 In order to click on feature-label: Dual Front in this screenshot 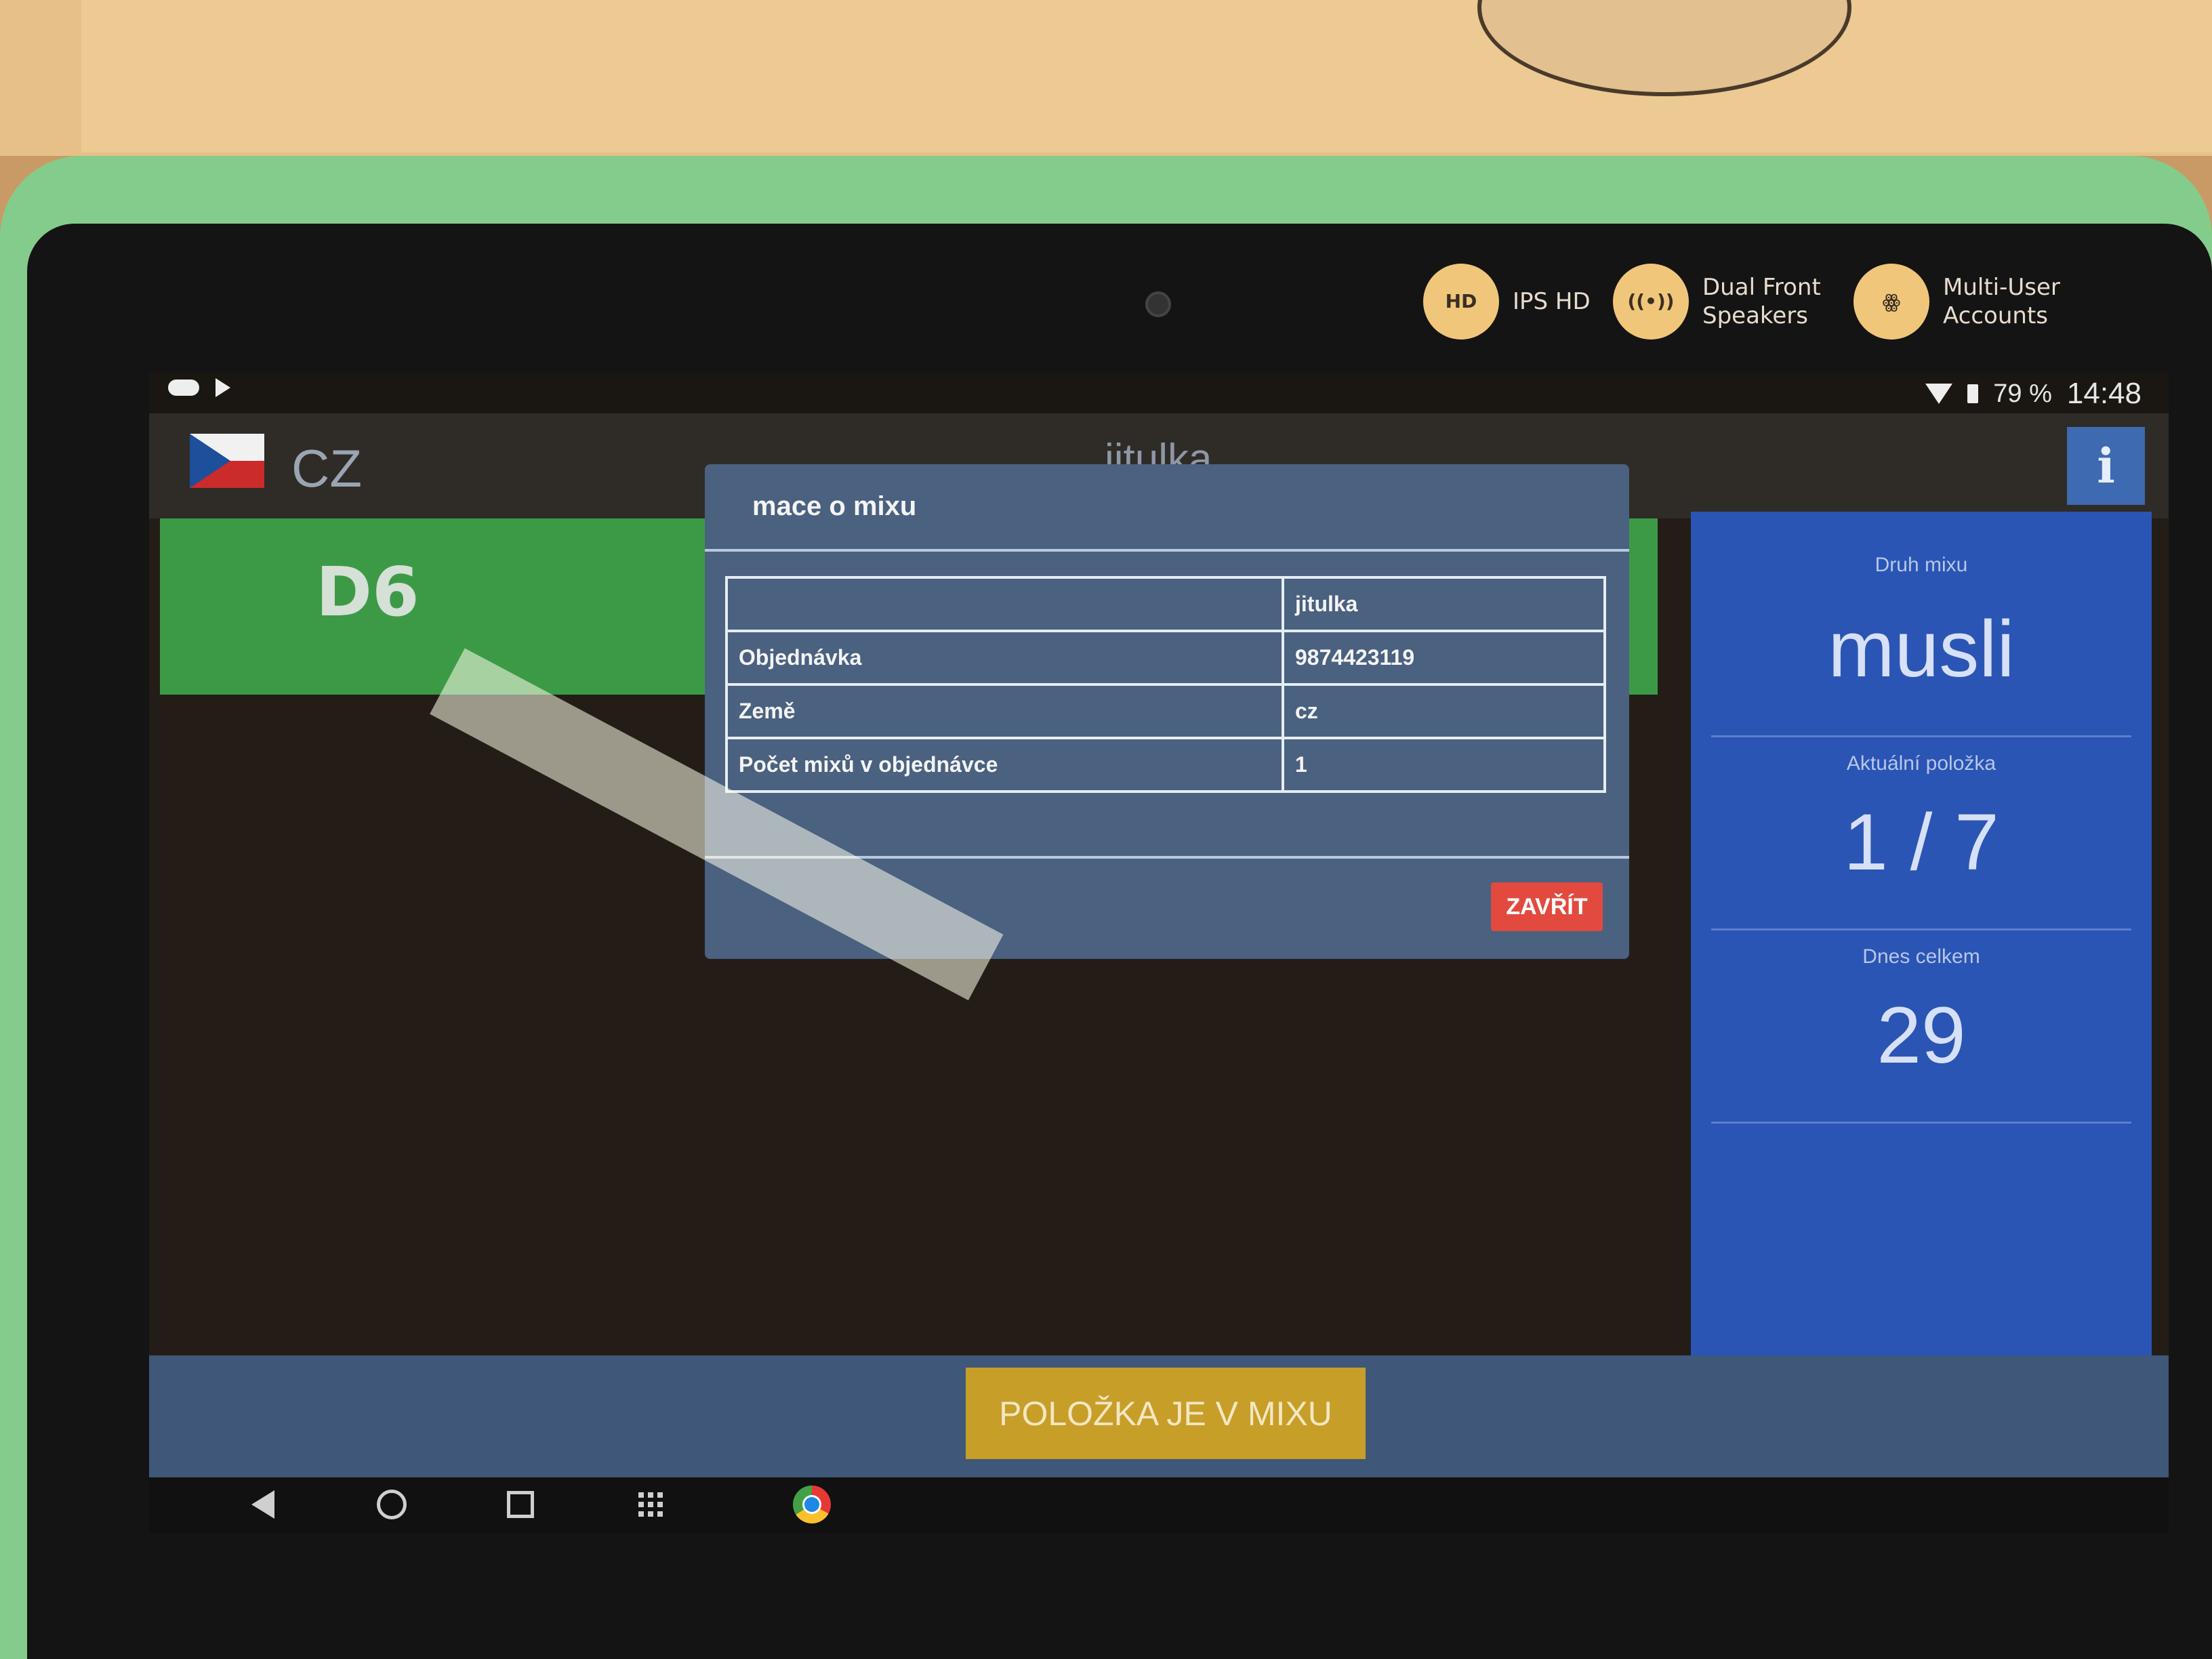, I will do `click(1761, 287)`.